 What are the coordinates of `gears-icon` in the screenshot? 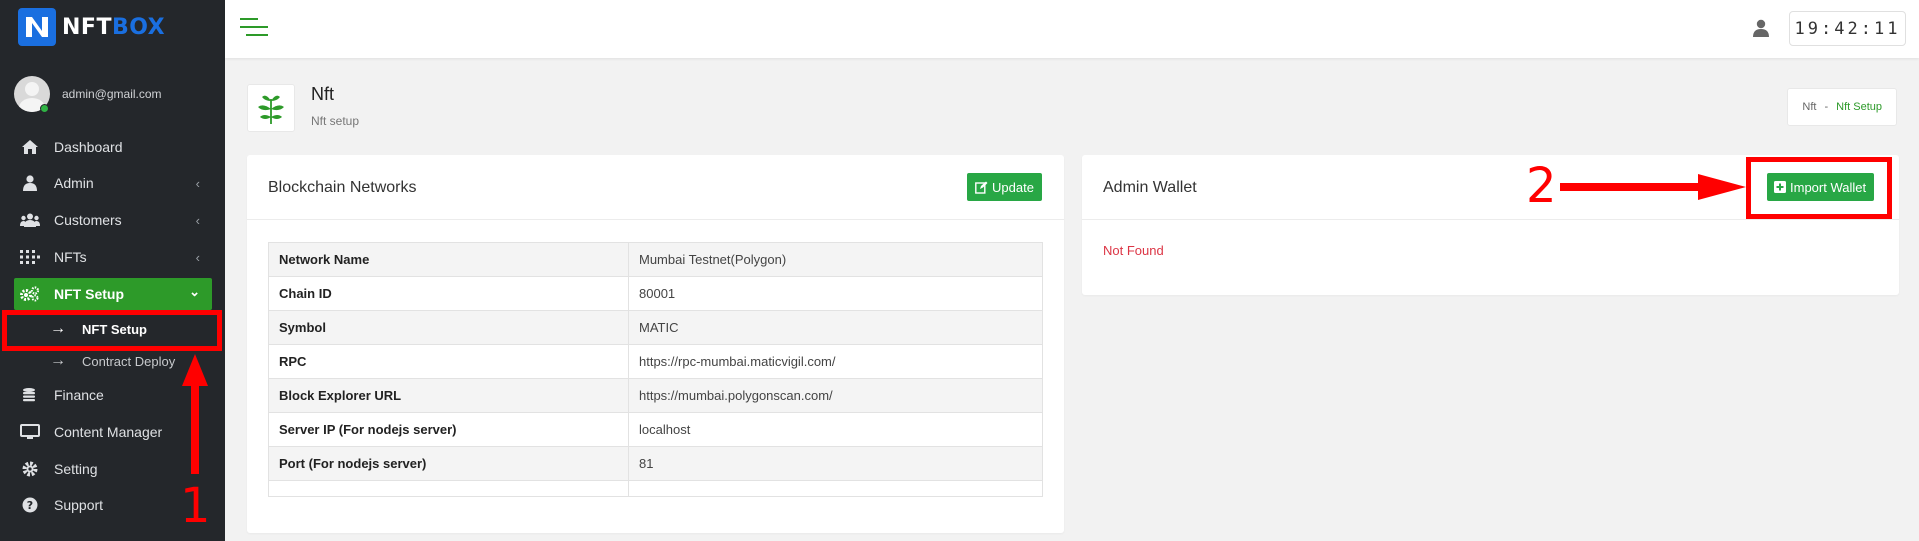 It's located at (30, 294).